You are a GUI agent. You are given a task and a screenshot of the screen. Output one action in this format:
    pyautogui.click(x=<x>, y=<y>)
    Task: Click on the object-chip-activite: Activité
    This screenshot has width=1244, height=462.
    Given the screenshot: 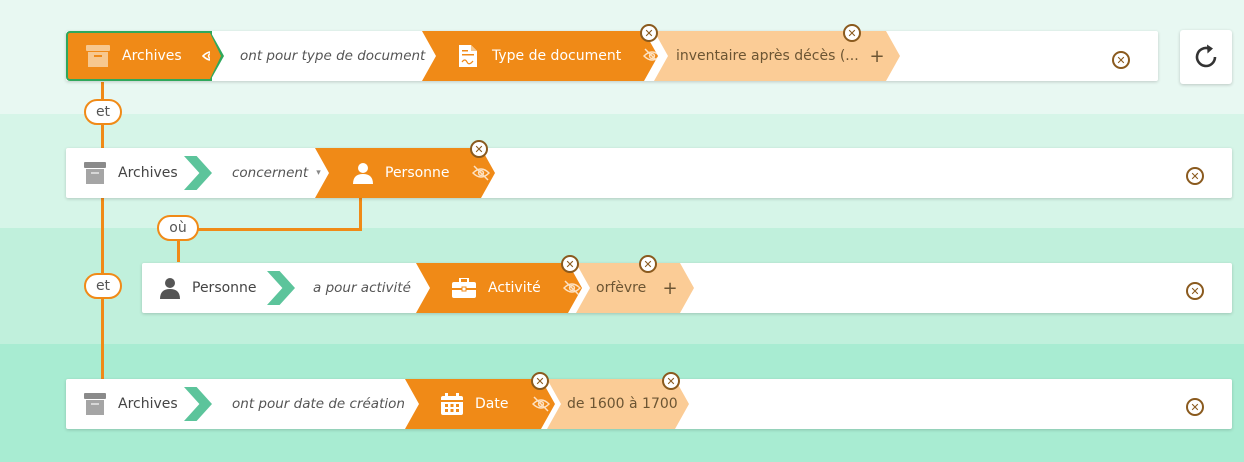 What is the action you would take?
    pyautogui.click(x=499, y=288)
    